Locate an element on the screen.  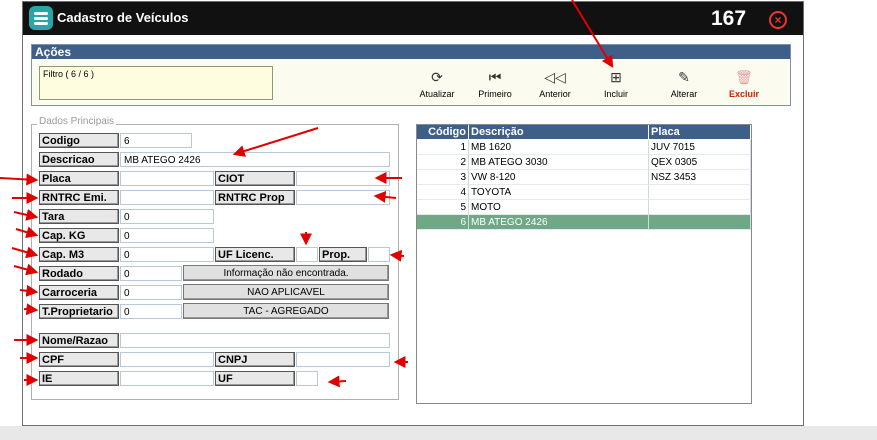
arrow-rntrc-prop is located at coordinates (385, 196).